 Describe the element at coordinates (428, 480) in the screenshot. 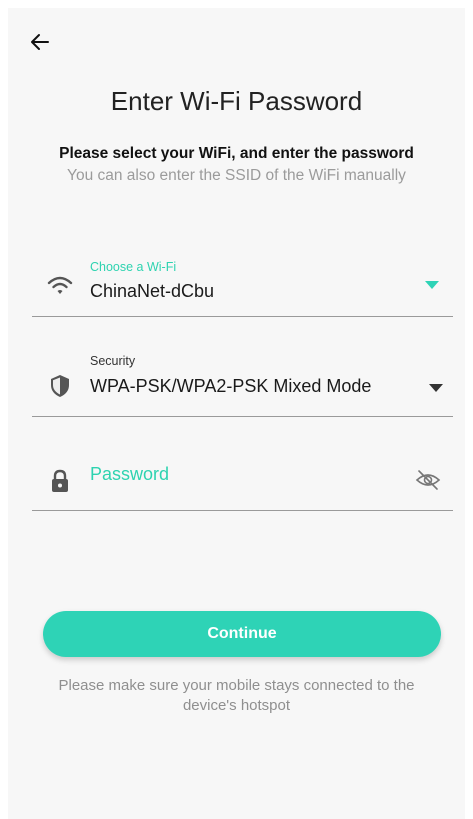

I see `eye-off-icon` at that location.